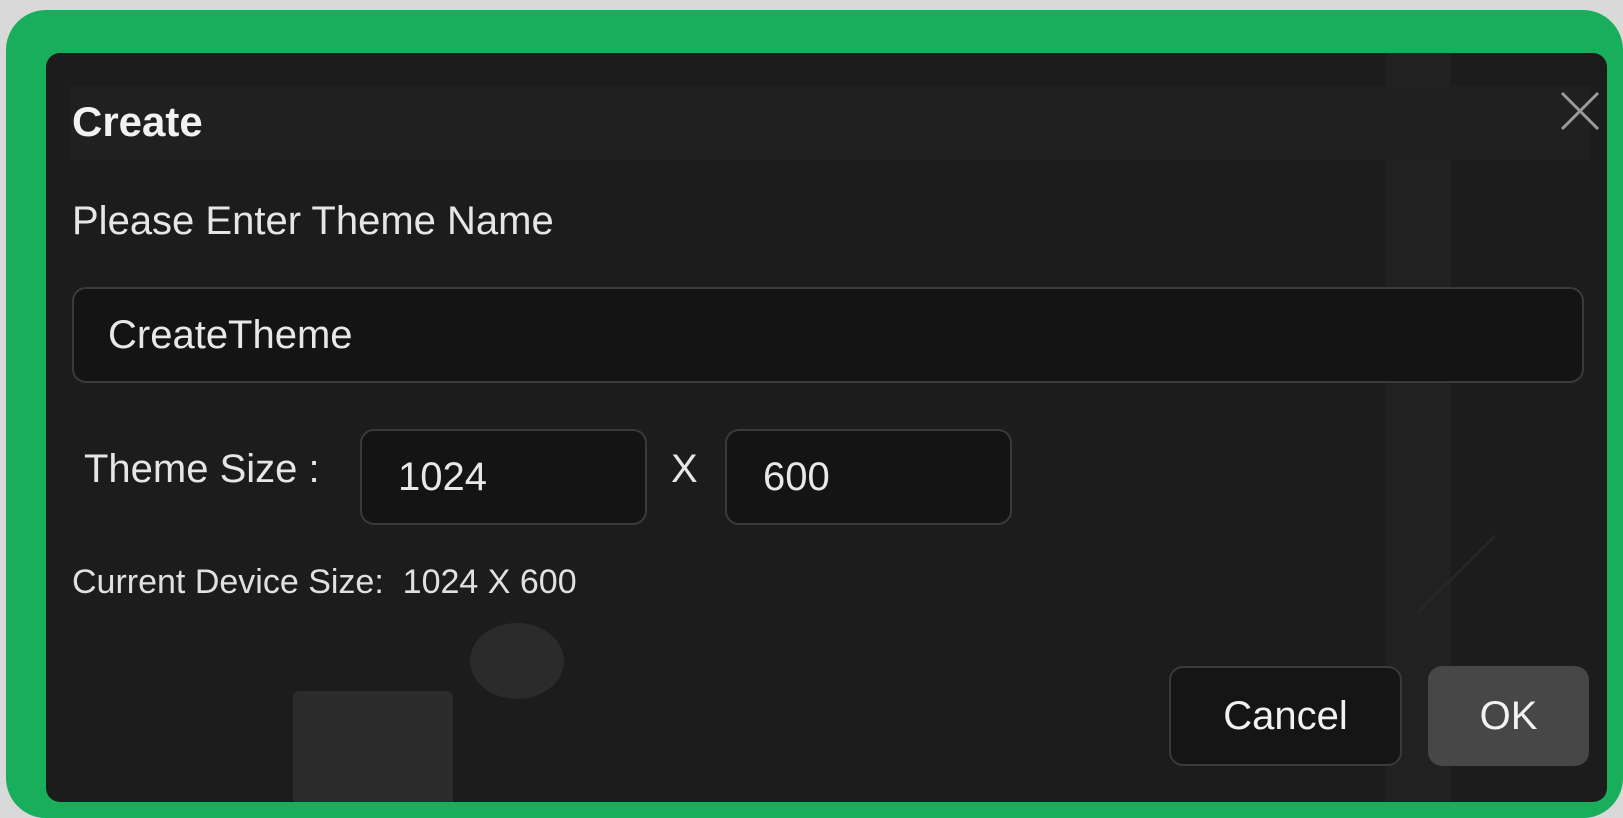  What do you see at coordinates (324, 582) in the screenshot?
I see `current-device-size: Current Device Size: 1024 X 600` at bounding box center [324, 582].